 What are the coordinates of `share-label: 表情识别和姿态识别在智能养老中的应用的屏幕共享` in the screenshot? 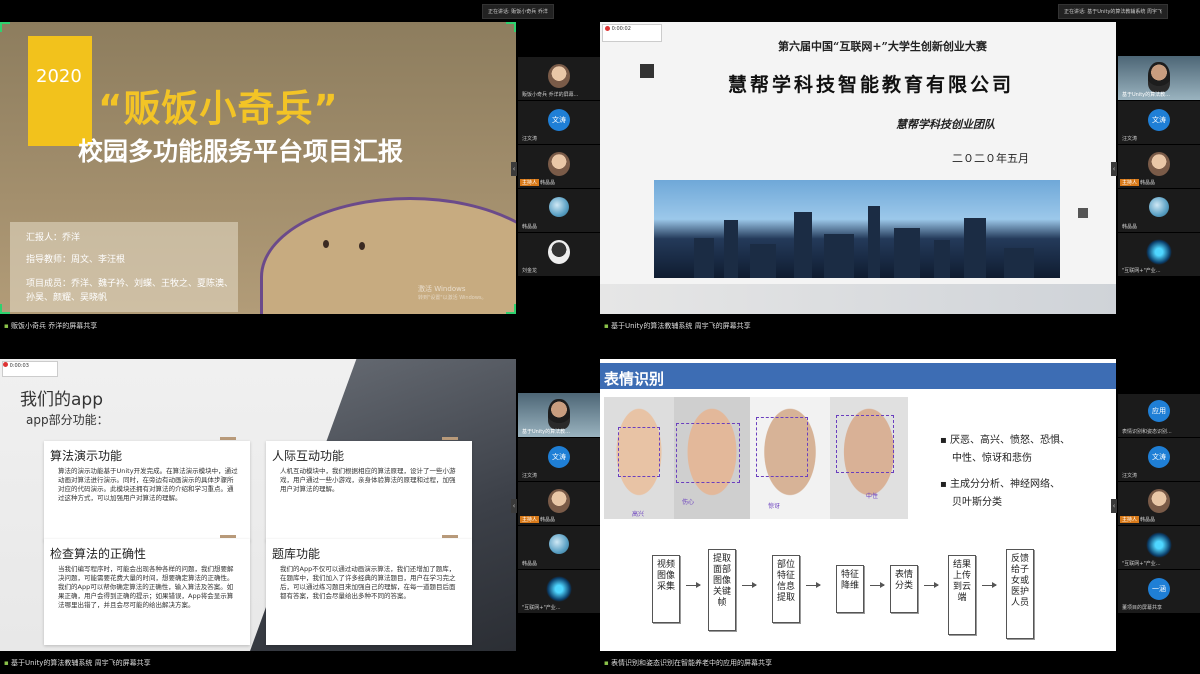 It's located at (688, 663).